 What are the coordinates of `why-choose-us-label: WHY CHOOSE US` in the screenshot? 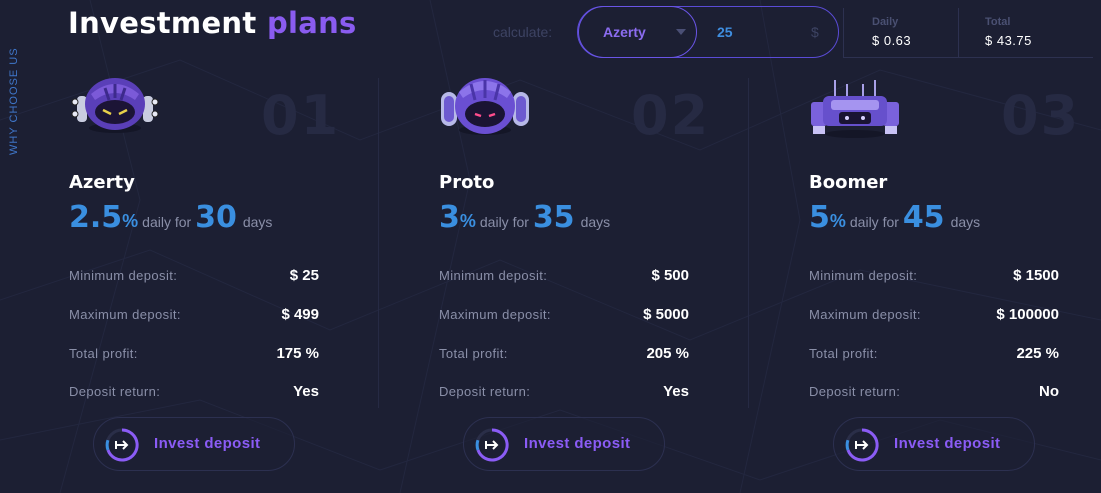 It's located at (14, 101).